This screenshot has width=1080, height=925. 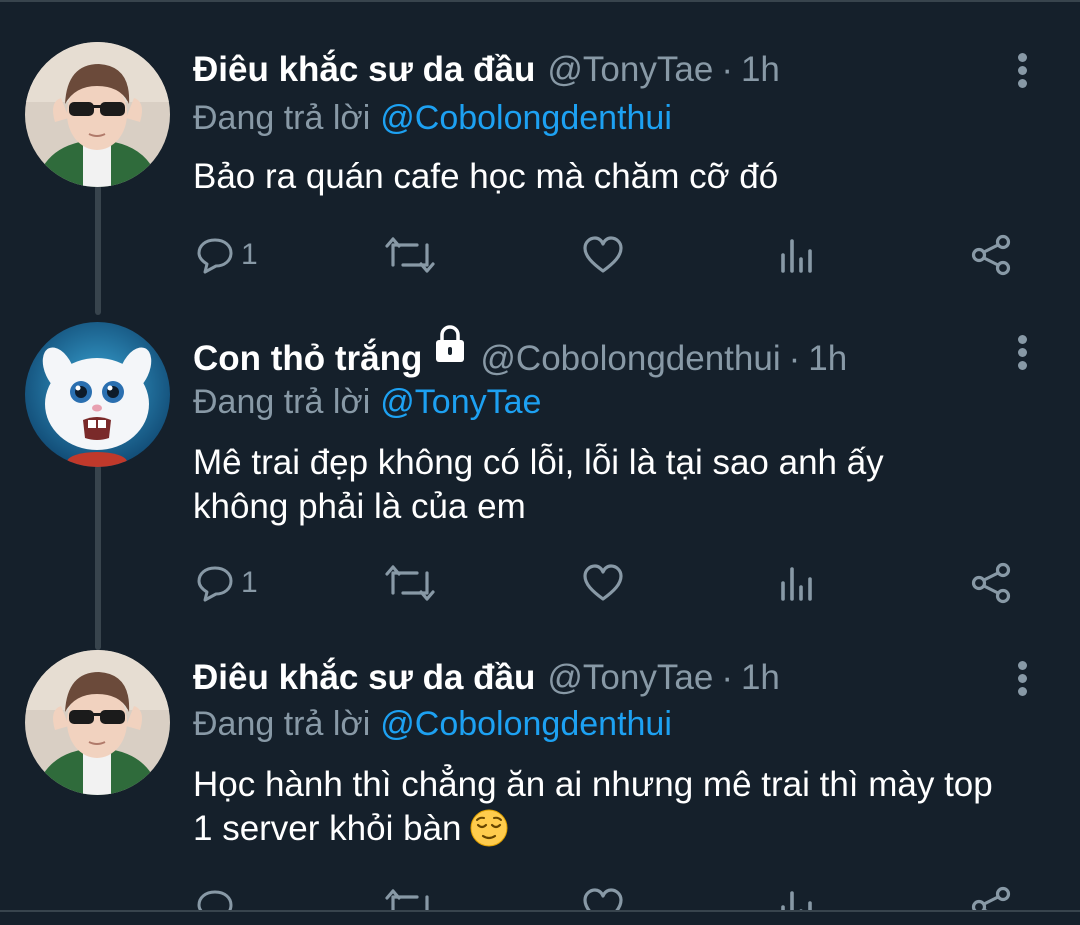 I want to click on tweet-header: Con thỏ trắng @Cobolongdenthui · 1h, so click(x=520, y=356).